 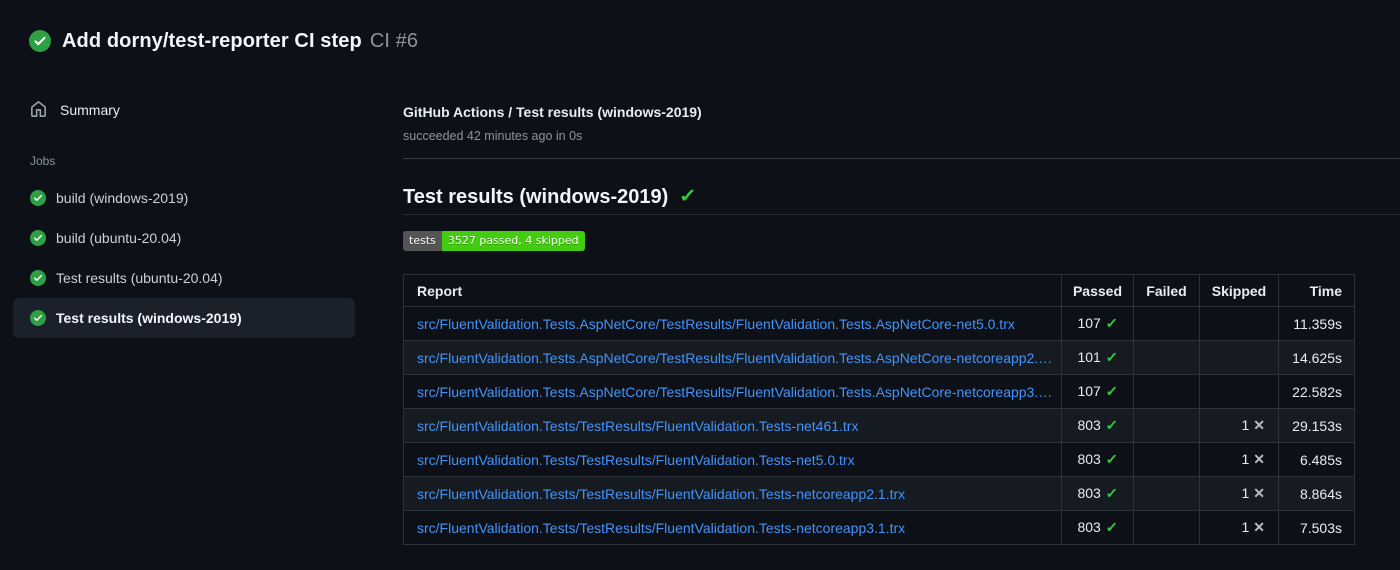 I want to click on section-title: Test results (windows-2019) ✓, so click(x=901, y=197).